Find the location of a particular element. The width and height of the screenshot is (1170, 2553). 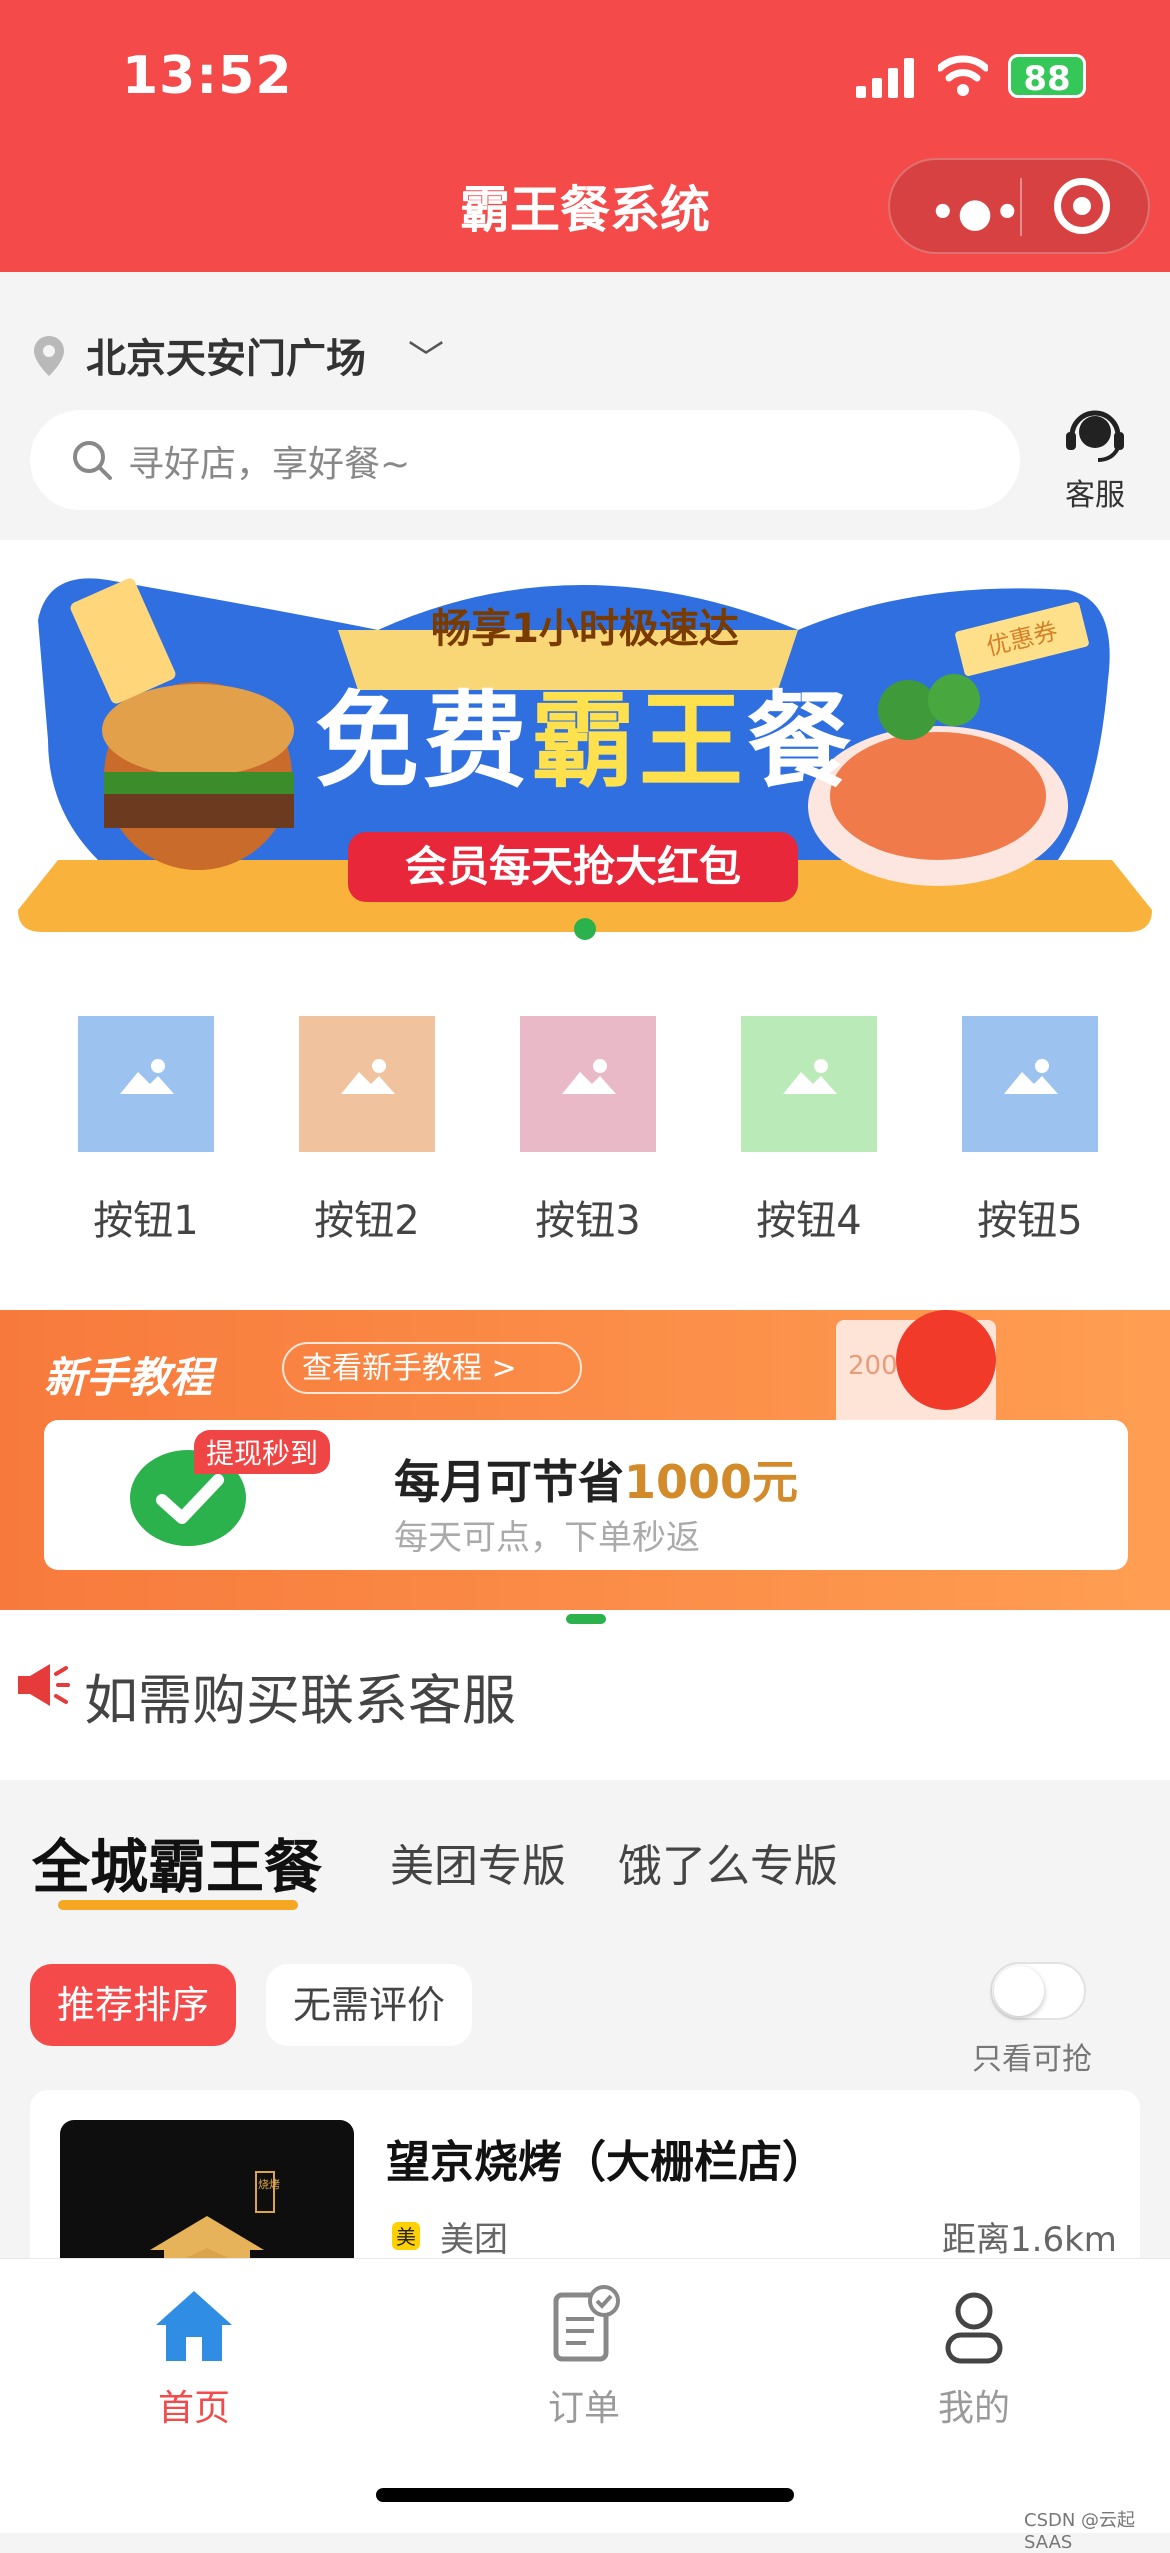

savings-amount: 1000元 is located at coordinates (711, 1482).